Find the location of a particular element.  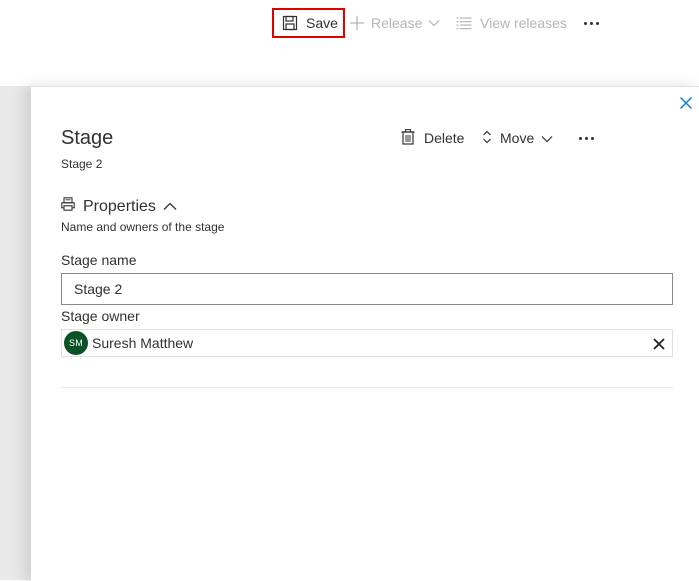

save-label: Save is located at coordinates (322, 23).